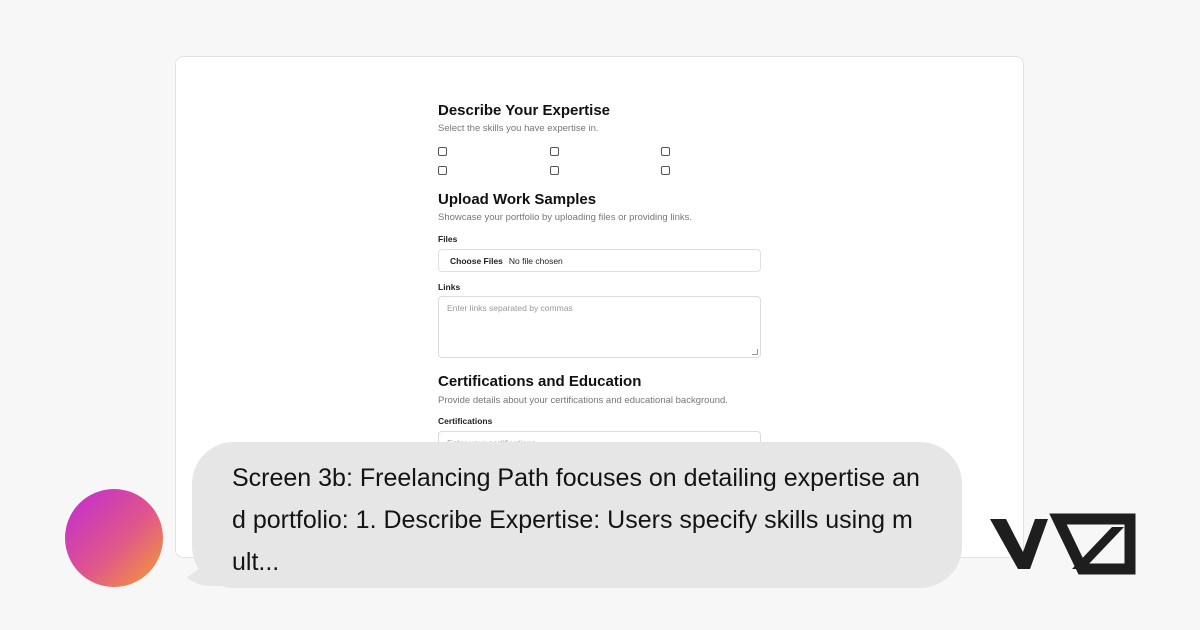  Describe the element at coordinates (599, 327) in the screenshot. I see `links-textarea: Enter links separated by commas` at that location.